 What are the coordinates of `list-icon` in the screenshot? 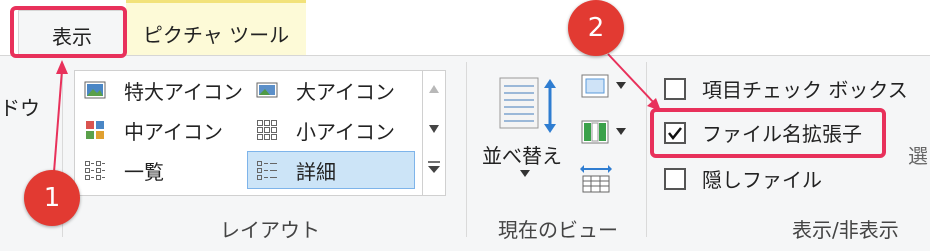 It's located at (95, 170).